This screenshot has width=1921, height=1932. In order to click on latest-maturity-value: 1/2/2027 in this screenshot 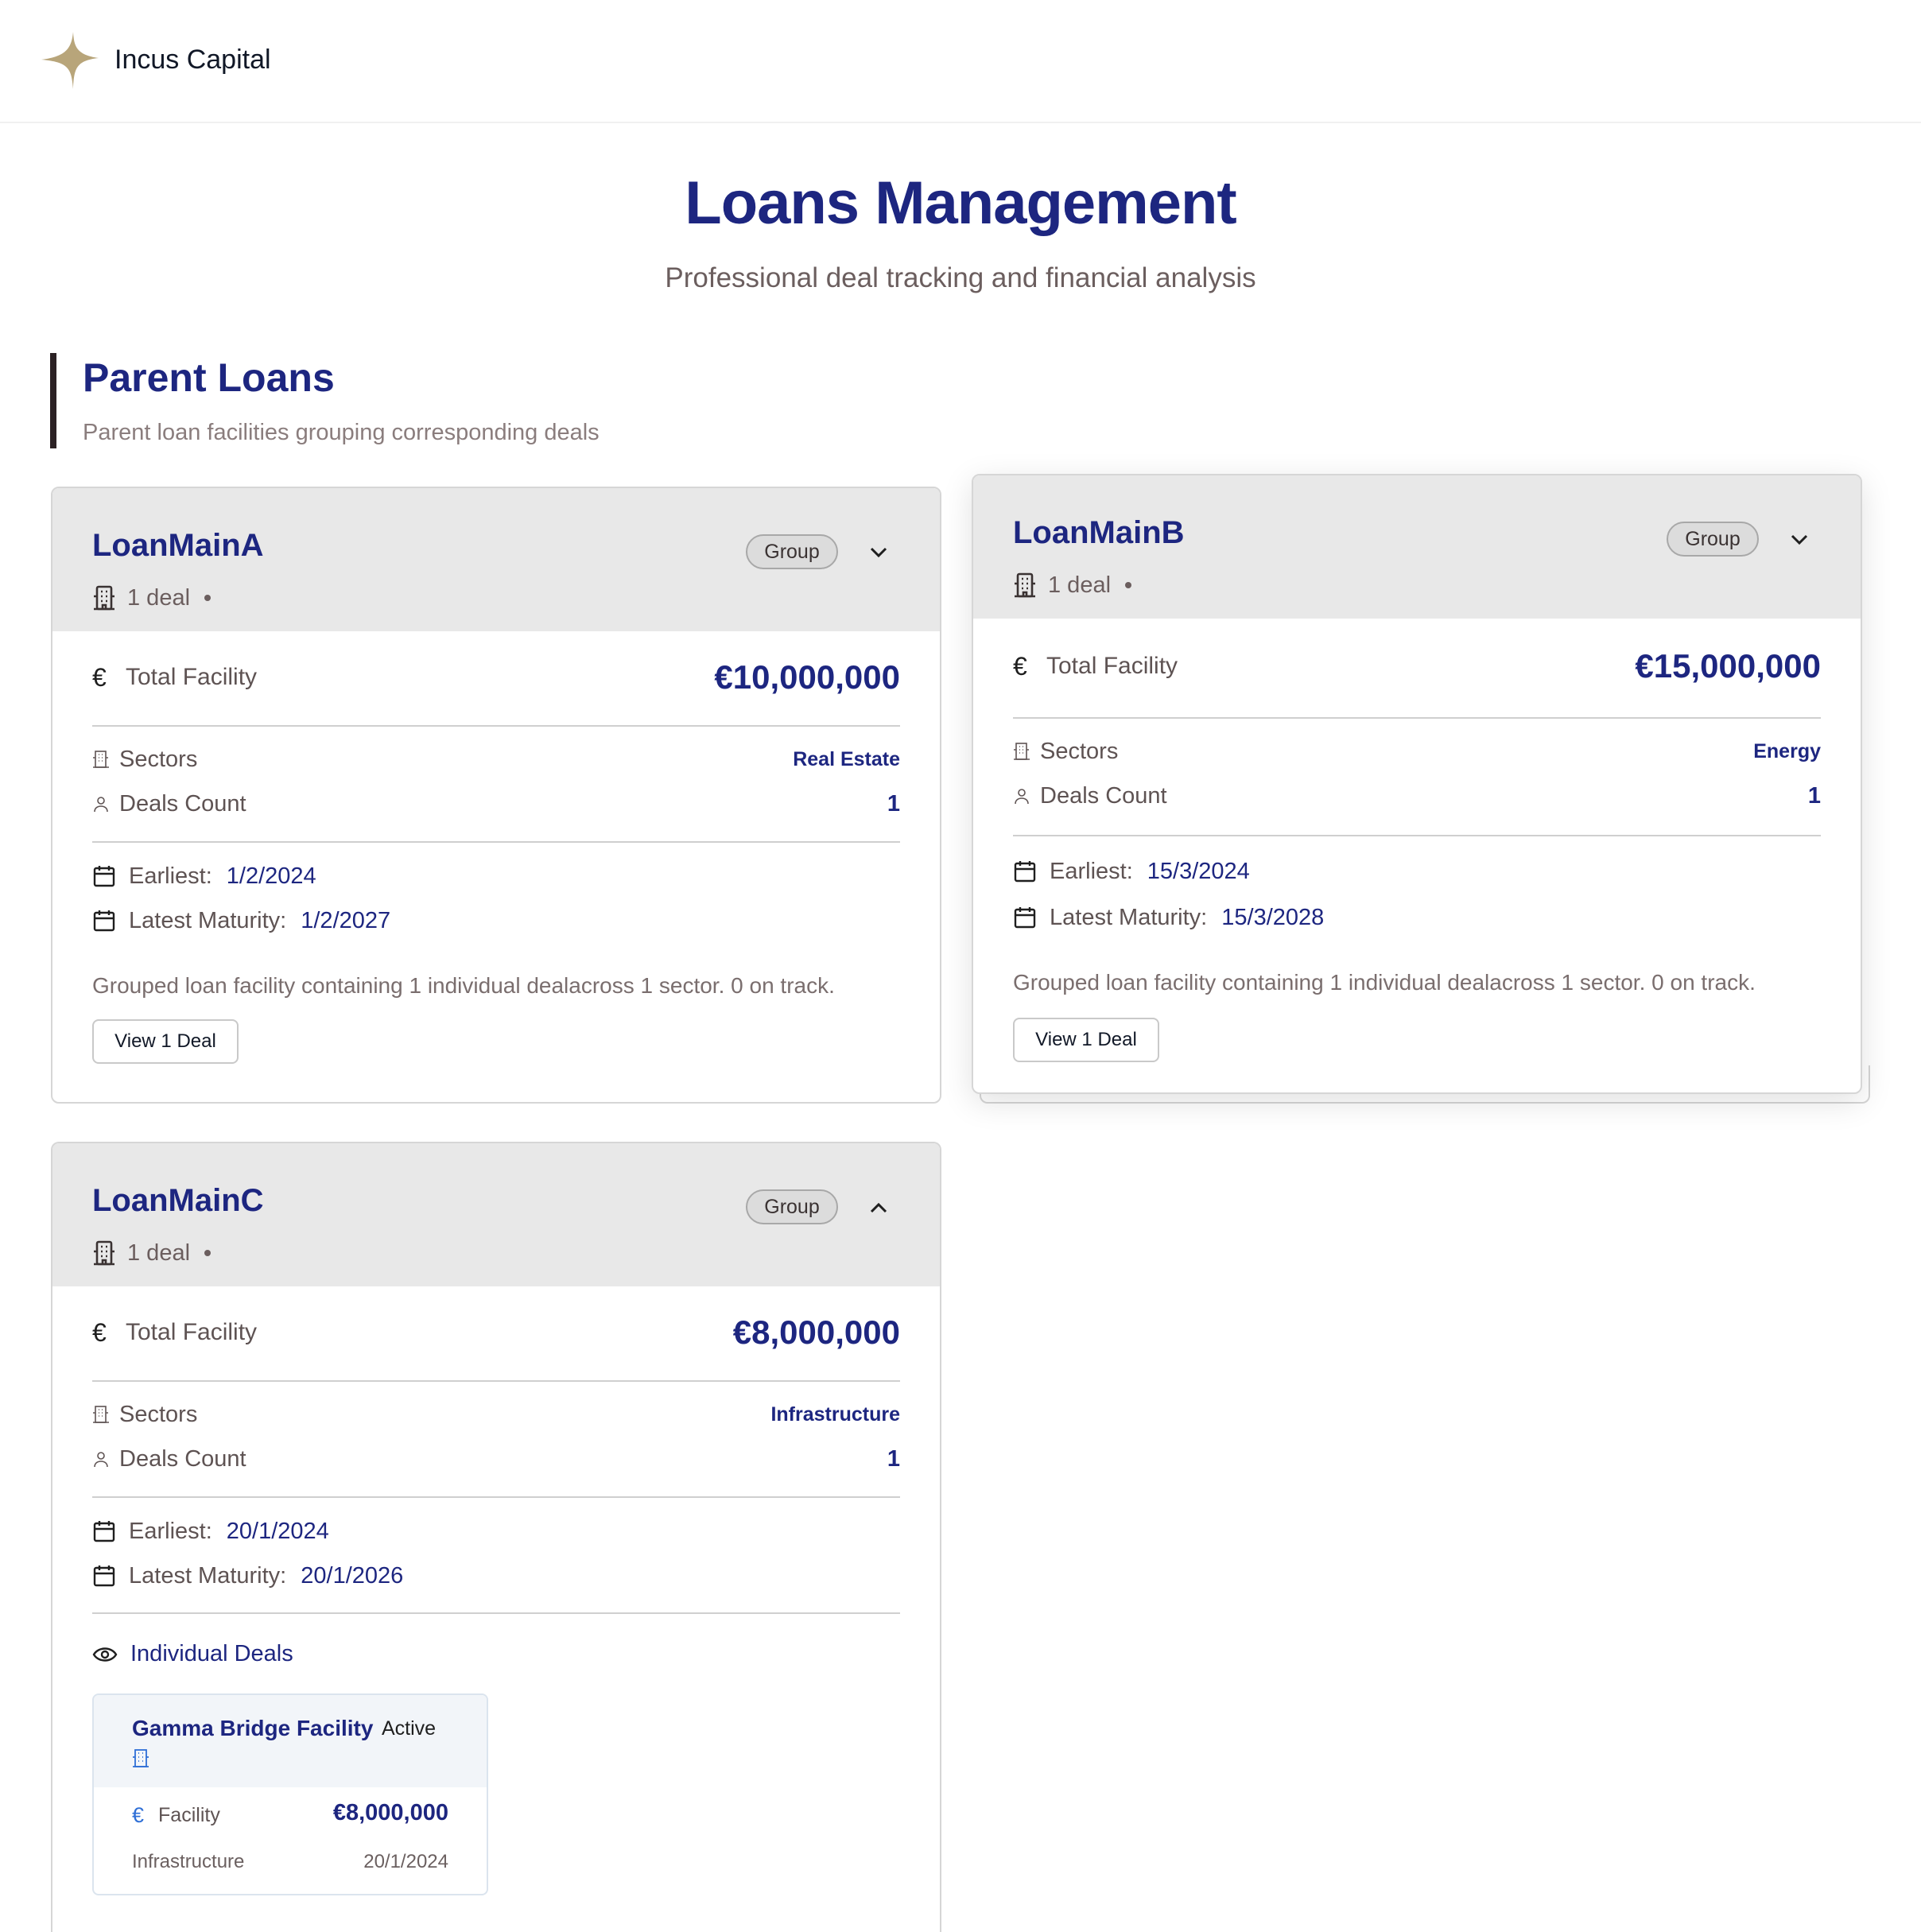, I will do `click(346, 920)`.